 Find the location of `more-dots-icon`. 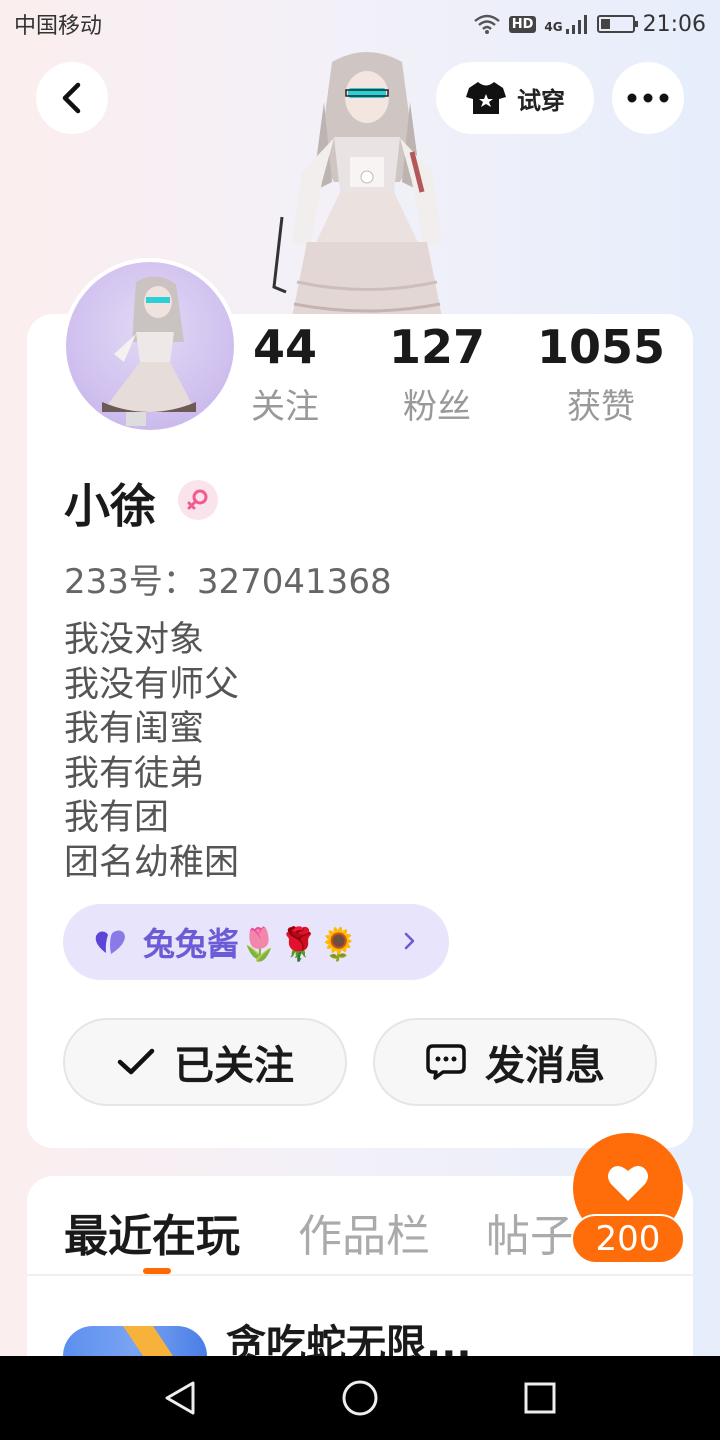

more-dots-icon is located at coordinates (648, 98).